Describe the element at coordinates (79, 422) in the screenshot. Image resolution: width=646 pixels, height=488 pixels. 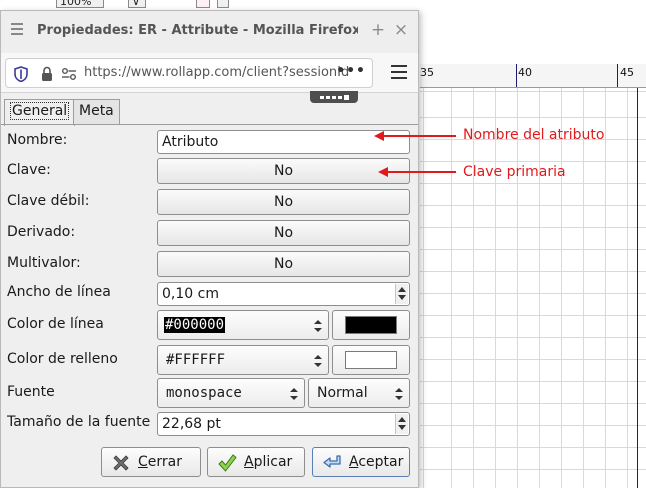
I see `tamano-fuente-label: Tamaño de la fuente` at that location.